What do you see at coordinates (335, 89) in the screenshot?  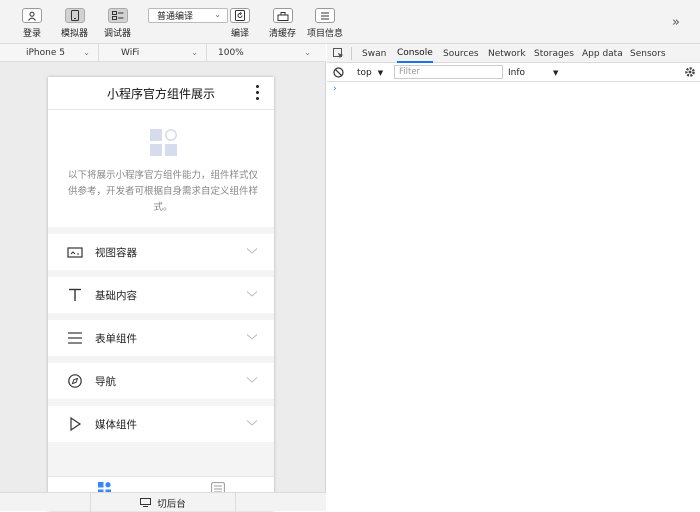 I see `console-prompt: ›` at bounding box center [335, 89].